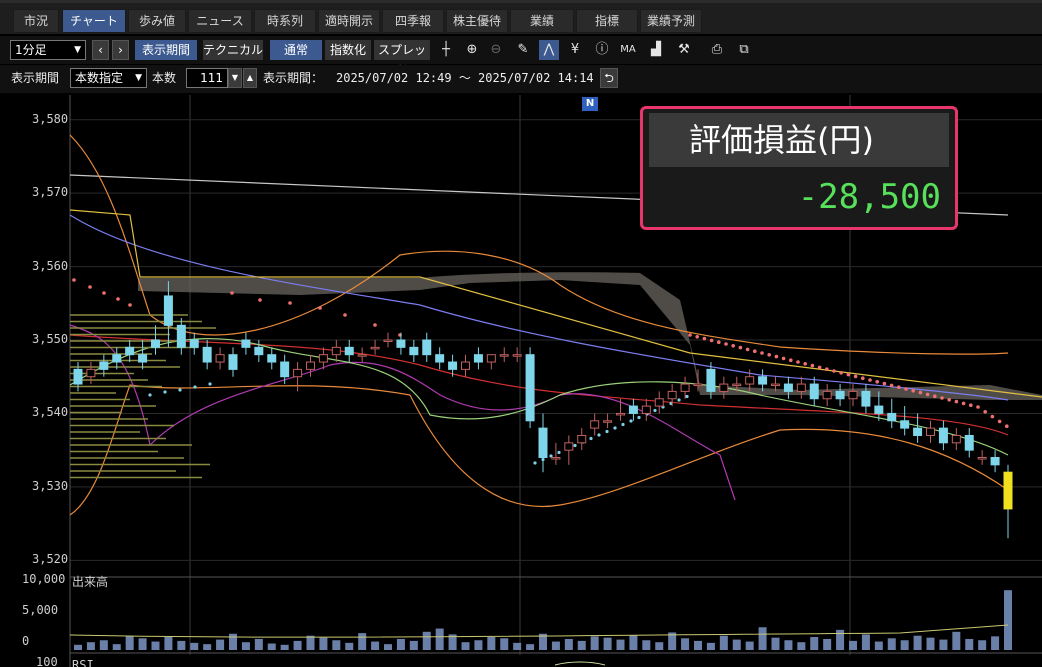  I want to click on sar-dot-red-b19, so click(827, 369).